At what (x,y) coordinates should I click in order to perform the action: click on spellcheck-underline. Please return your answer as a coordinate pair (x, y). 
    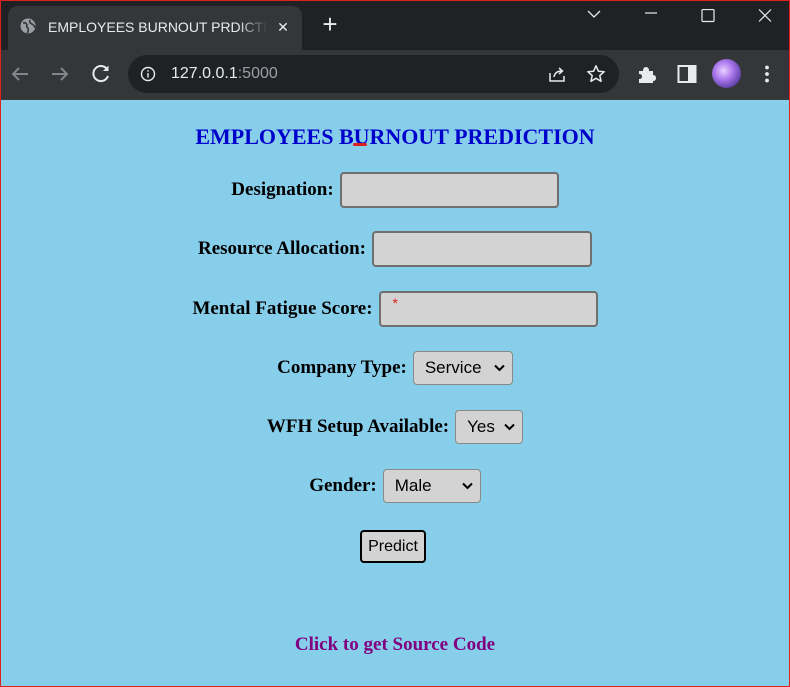
    Looking at the image, I should click on (360, 144).